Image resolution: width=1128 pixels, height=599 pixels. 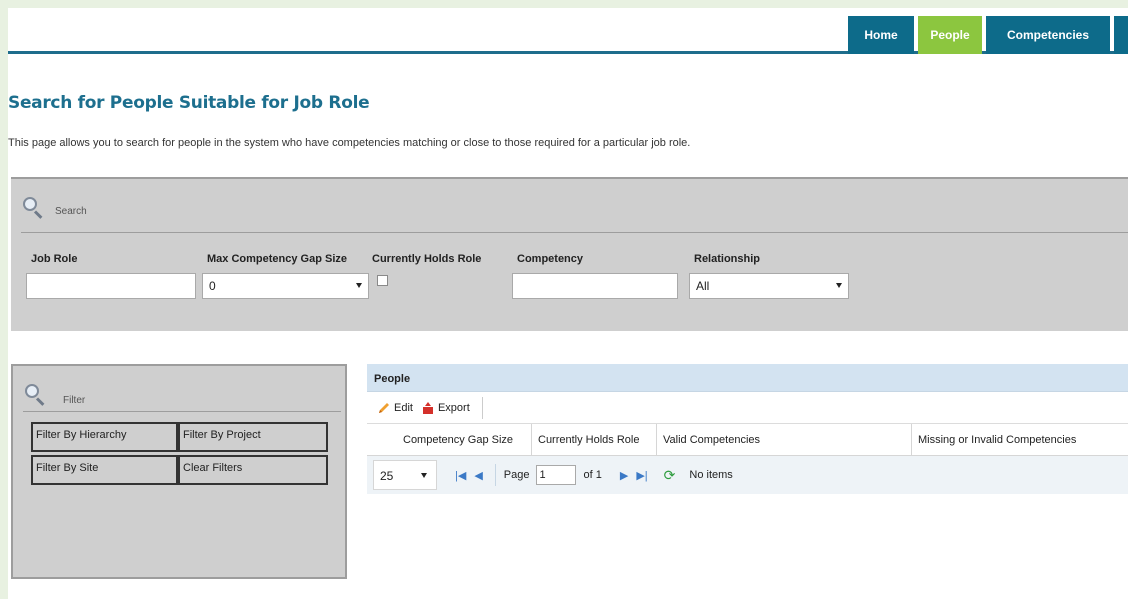 I want to click on grid-pager: 25 |◀ ◀ Page 1 of 1 ▶ ▶| ⟳ No items, so click(x=747, y=475).